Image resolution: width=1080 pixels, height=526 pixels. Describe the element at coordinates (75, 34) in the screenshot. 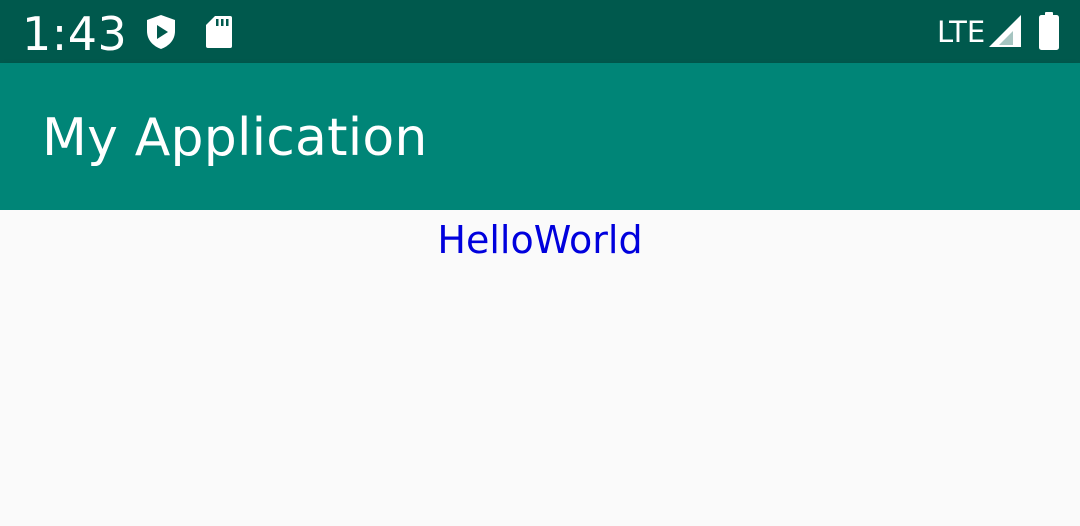

I see `status-time: 1:43` at that location.